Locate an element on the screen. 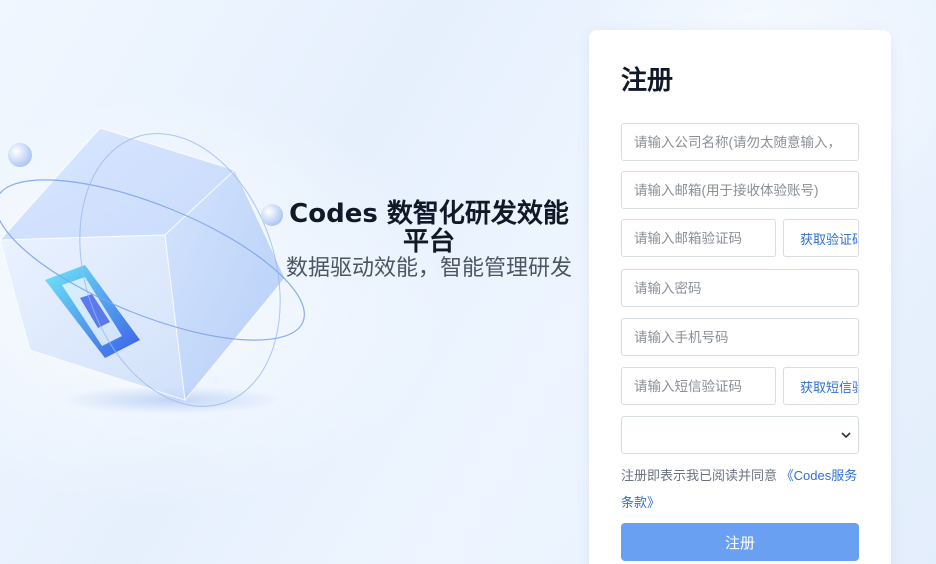 Image resolution: width=936 pixels, height=564 pixels. select-field is located at coordinates (740, 435).